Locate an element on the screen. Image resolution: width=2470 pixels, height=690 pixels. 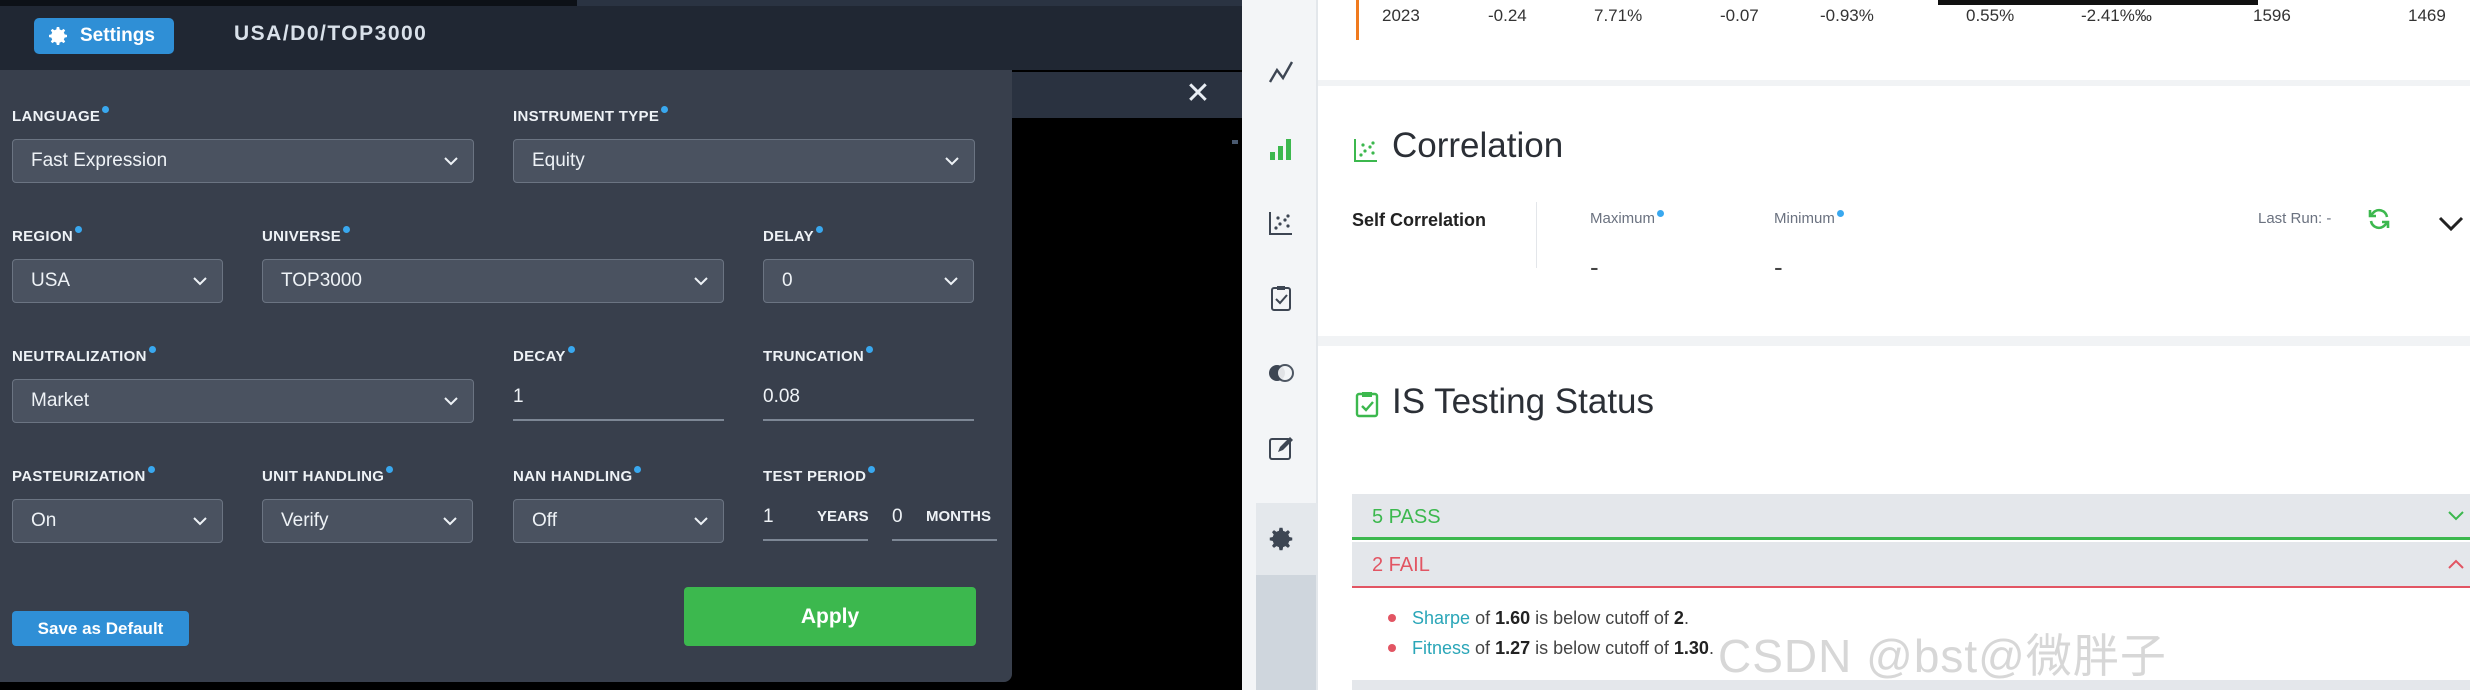
stat-cell: -0.07 is located at coordinates (1739, 15).